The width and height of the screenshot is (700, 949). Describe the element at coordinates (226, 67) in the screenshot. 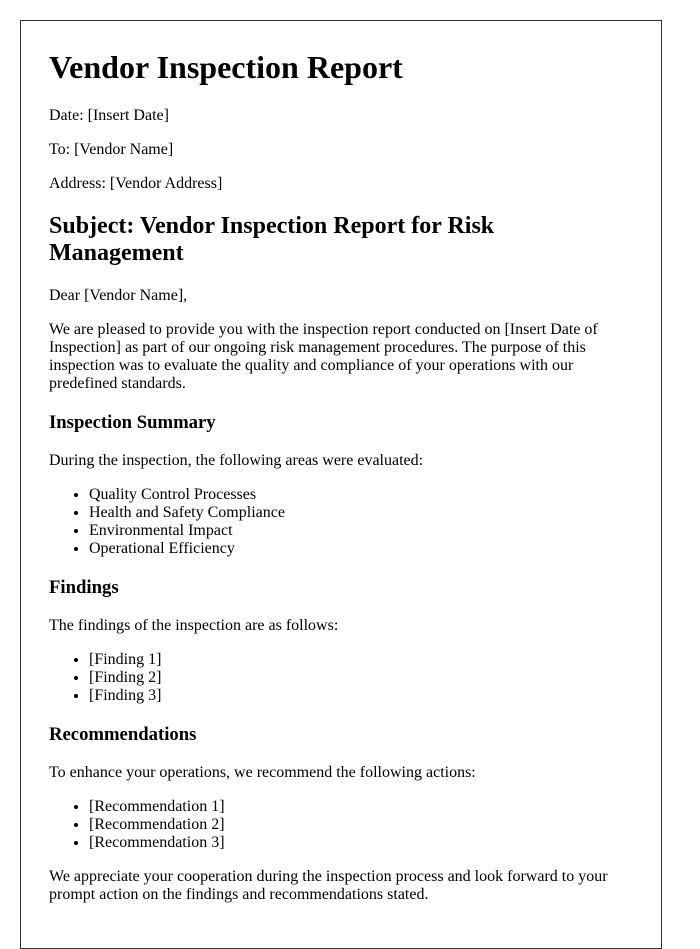

I see `report-title: Vendor Inspection Report` at that location.